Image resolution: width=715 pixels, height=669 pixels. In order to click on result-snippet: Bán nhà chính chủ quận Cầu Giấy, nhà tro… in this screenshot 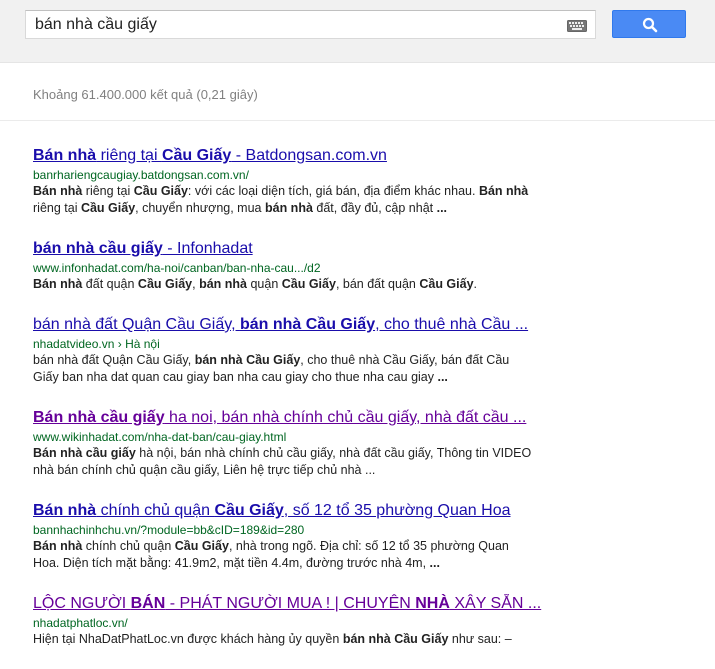, I will do `click(285, 555)`.